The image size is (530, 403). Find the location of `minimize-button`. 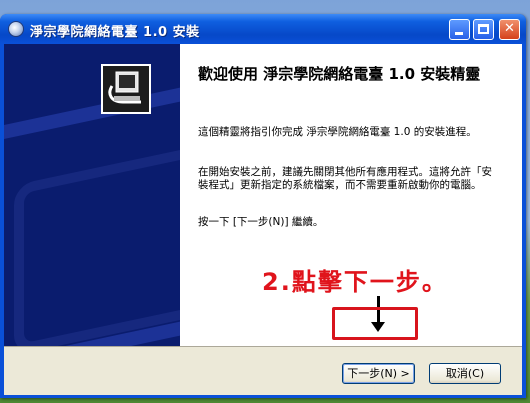

minimize-button is located at coordinates (459, 29).